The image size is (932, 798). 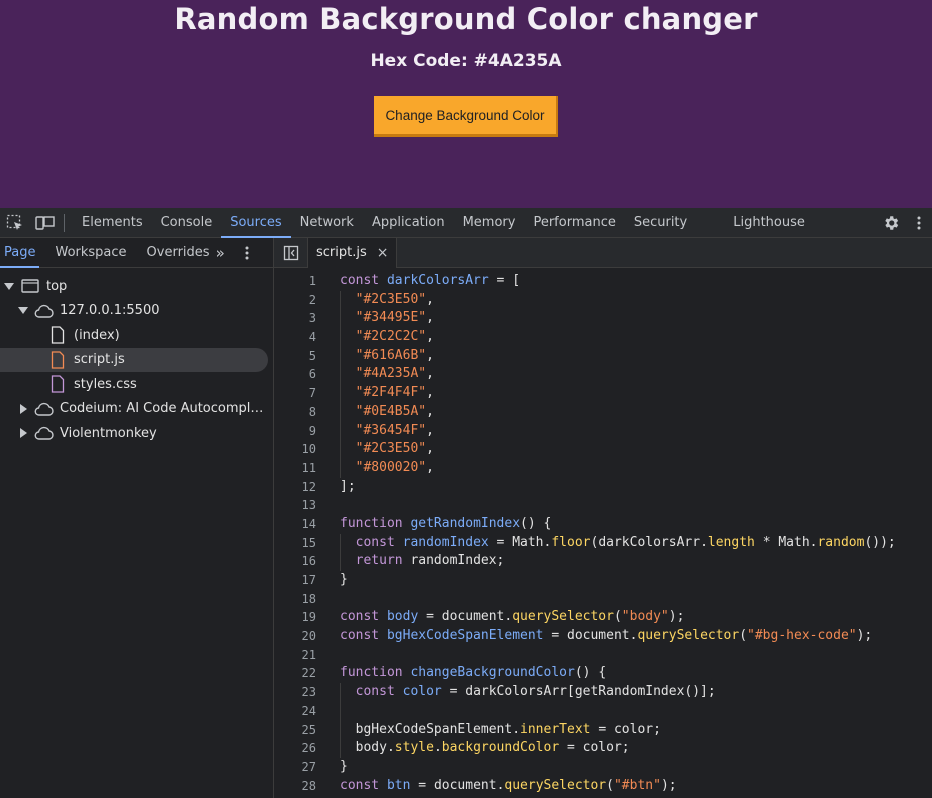 I want to click on line-number: 18, so click(x=295, y=599).